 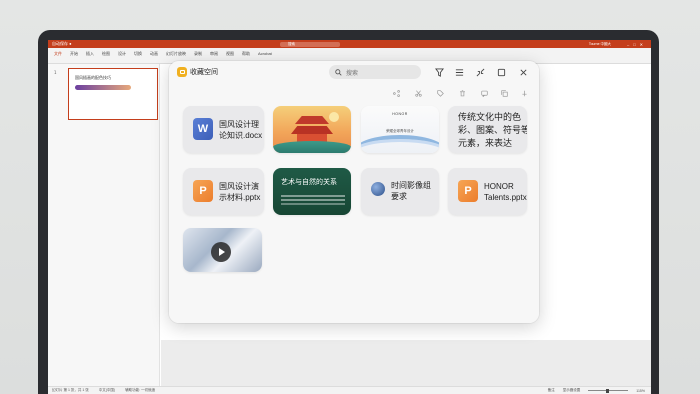 I want to click on green-card-title: 艺术与自然的关系, so click(x=309, y=182).